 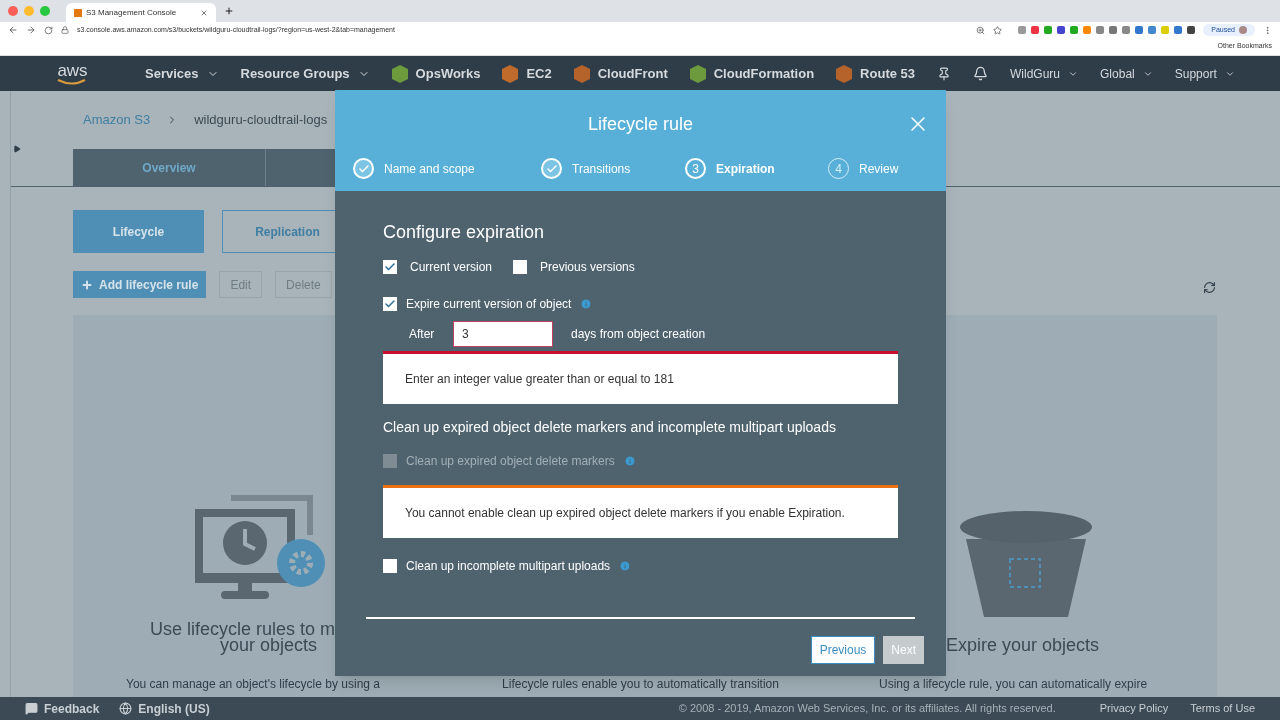 What do you see at coordinates (48, 30) in the screenshot?
I see `reload-icon` at bounding box center [48, 30].